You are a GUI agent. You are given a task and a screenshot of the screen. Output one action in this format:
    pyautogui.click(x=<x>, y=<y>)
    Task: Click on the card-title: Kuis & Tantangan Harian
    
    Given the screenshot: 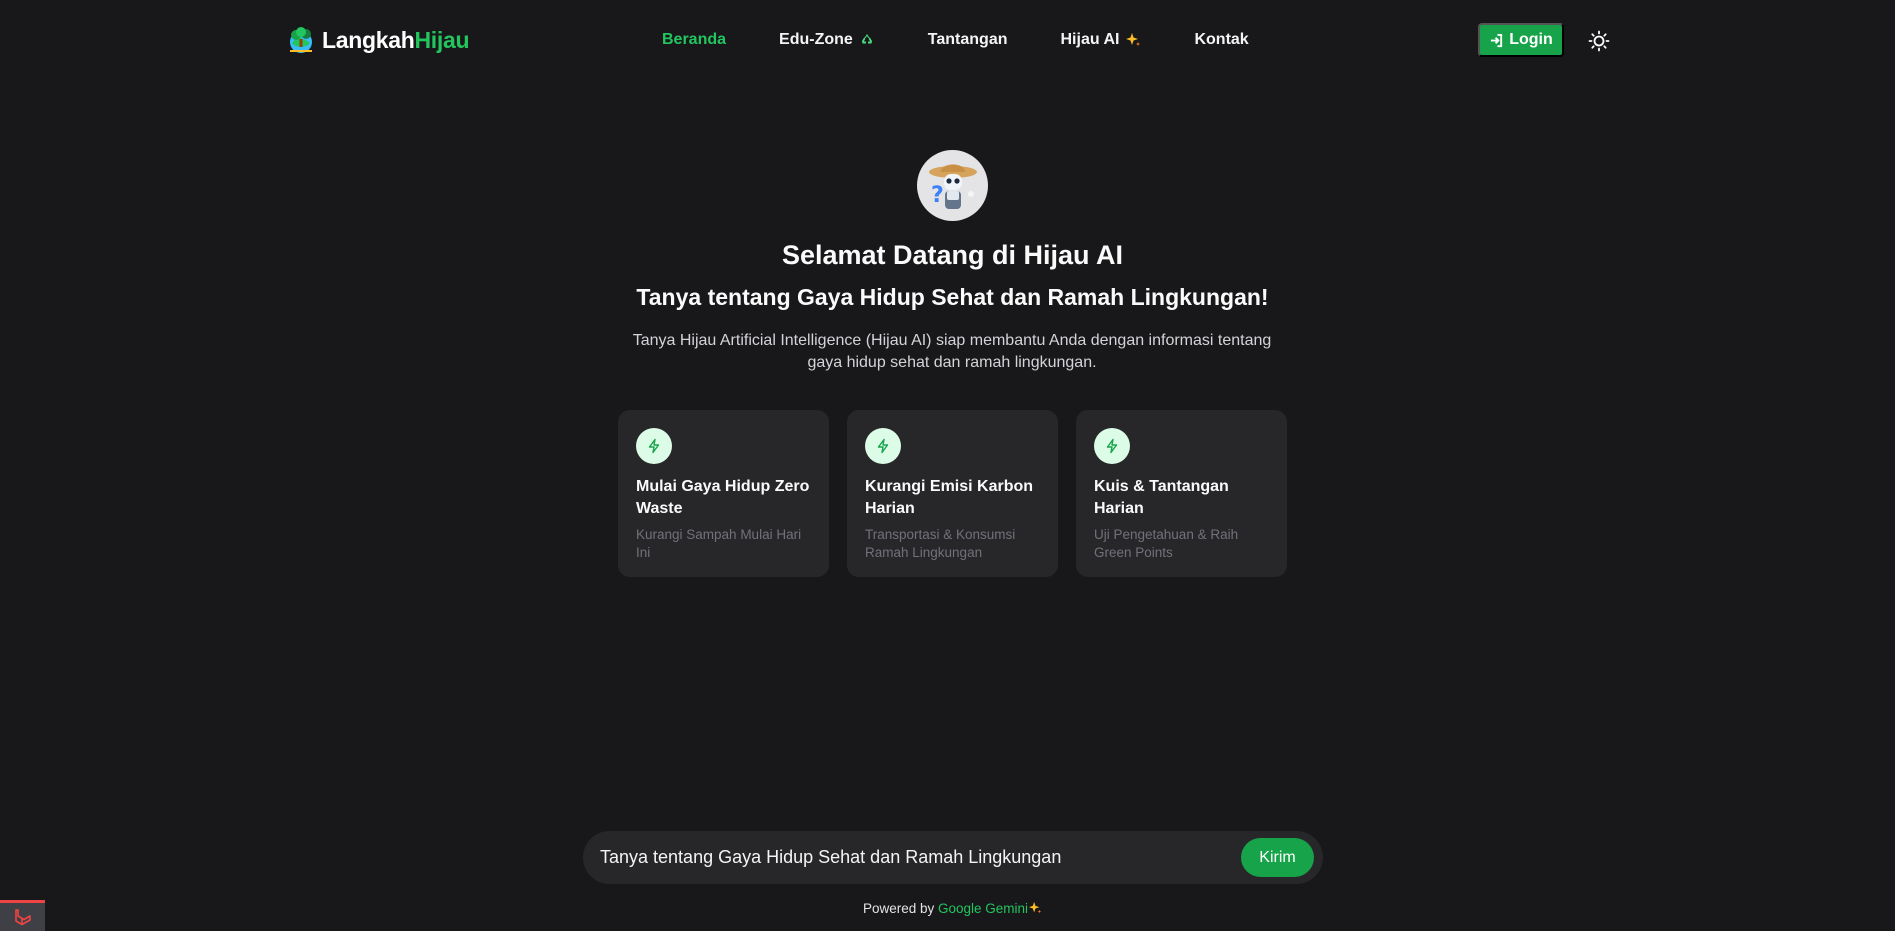 What is the action you would take?
    pyautogui.click(x=1161, y=497)
    